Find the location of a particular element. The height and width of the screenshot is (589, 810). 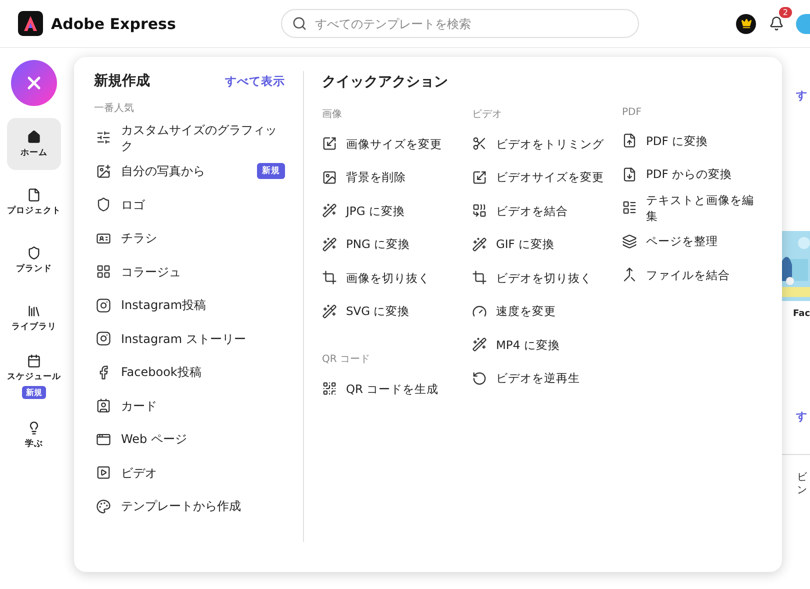

menu-item: Instagram ストーリー is located at coordinates (189, 339).